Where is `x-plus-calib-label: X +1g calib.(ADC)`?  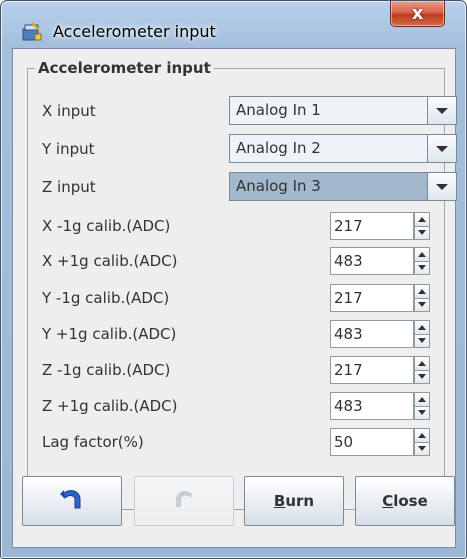 x-plus-calib-label: X +1g calib.(ADC) is located at coordinates (110, 261).